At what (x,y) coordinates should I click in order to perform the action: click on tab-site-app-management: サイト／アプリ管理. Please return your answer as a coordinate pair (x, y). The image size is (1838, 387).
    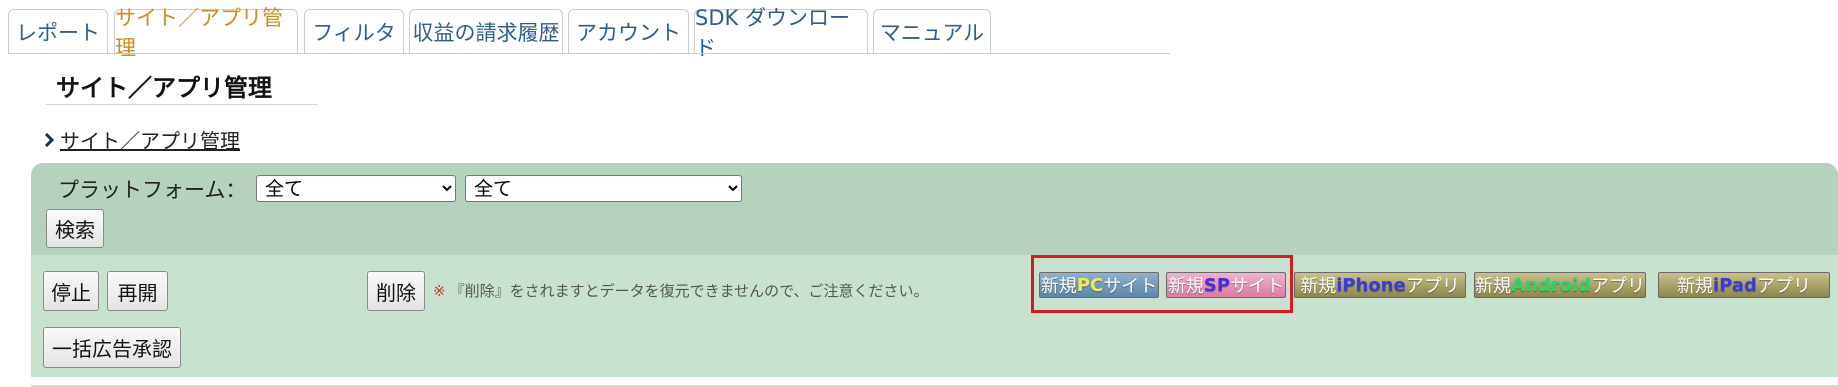
    Looking at the image, I should click on (206, 33).